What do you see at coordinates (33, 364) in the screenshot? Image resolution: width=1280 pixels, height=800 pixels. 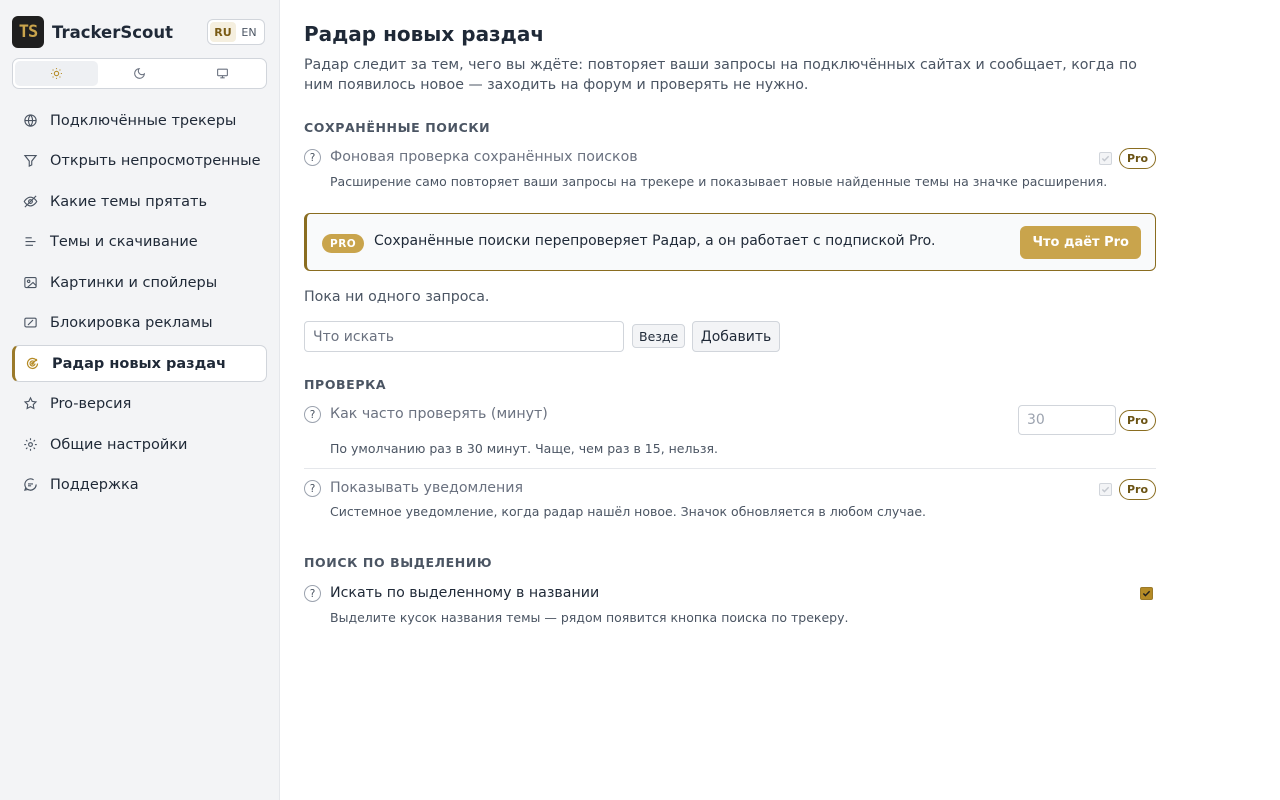 I see `radar-icon` at bounding box center [33, 364].